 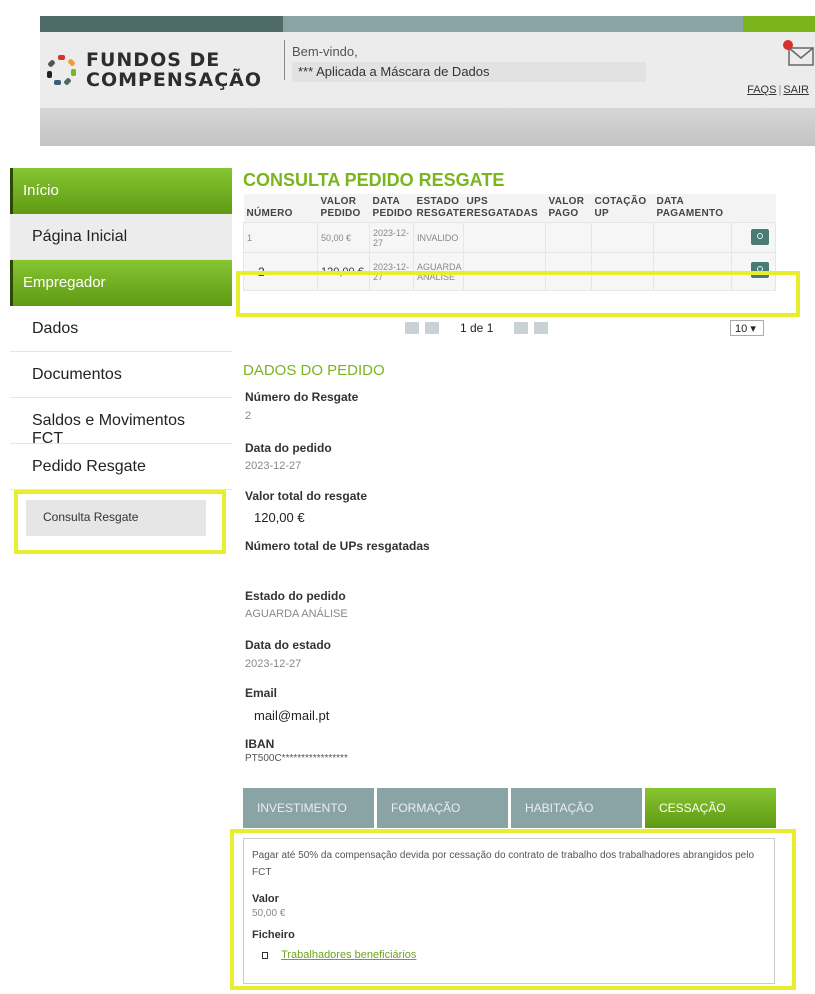 I want to click on first-page-icon, so click(x=412, y=328).